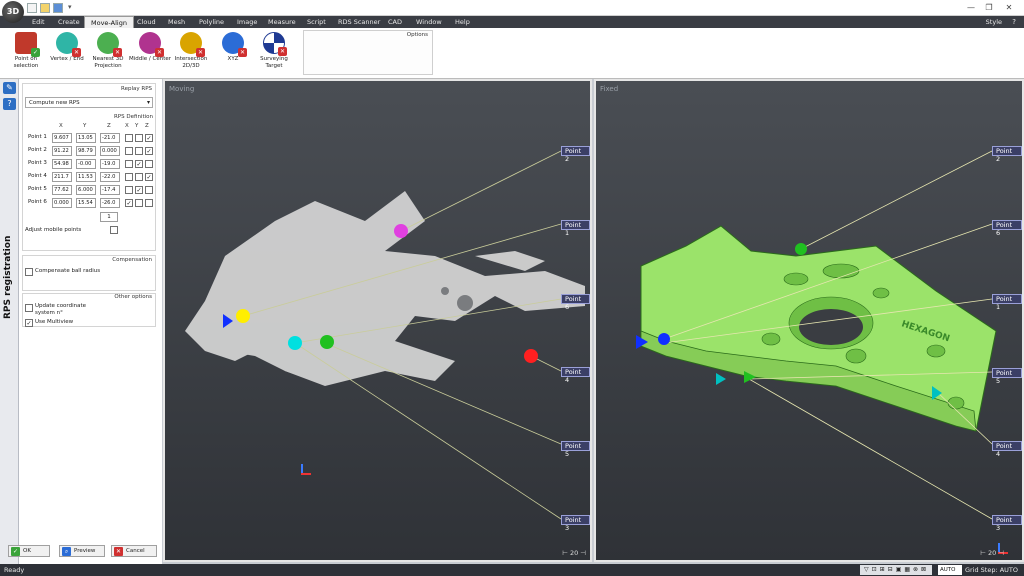 This screenshot has height=576, width=1024. I want to click on intersection-button: ✕ Intersection 2D/3D, so click(191, 55).